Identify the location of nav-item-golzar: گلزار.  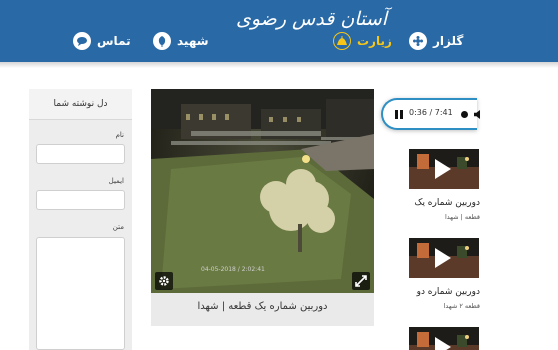
(436, 41).